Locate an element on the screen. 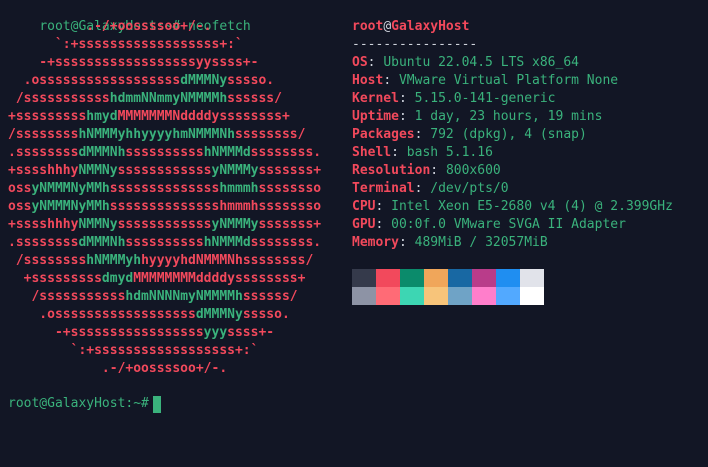 This screenshot has width=708, height=467. logo-segment: hNMMMyhhyyyyhmNMMMNh is located at coordinates (156, 134).